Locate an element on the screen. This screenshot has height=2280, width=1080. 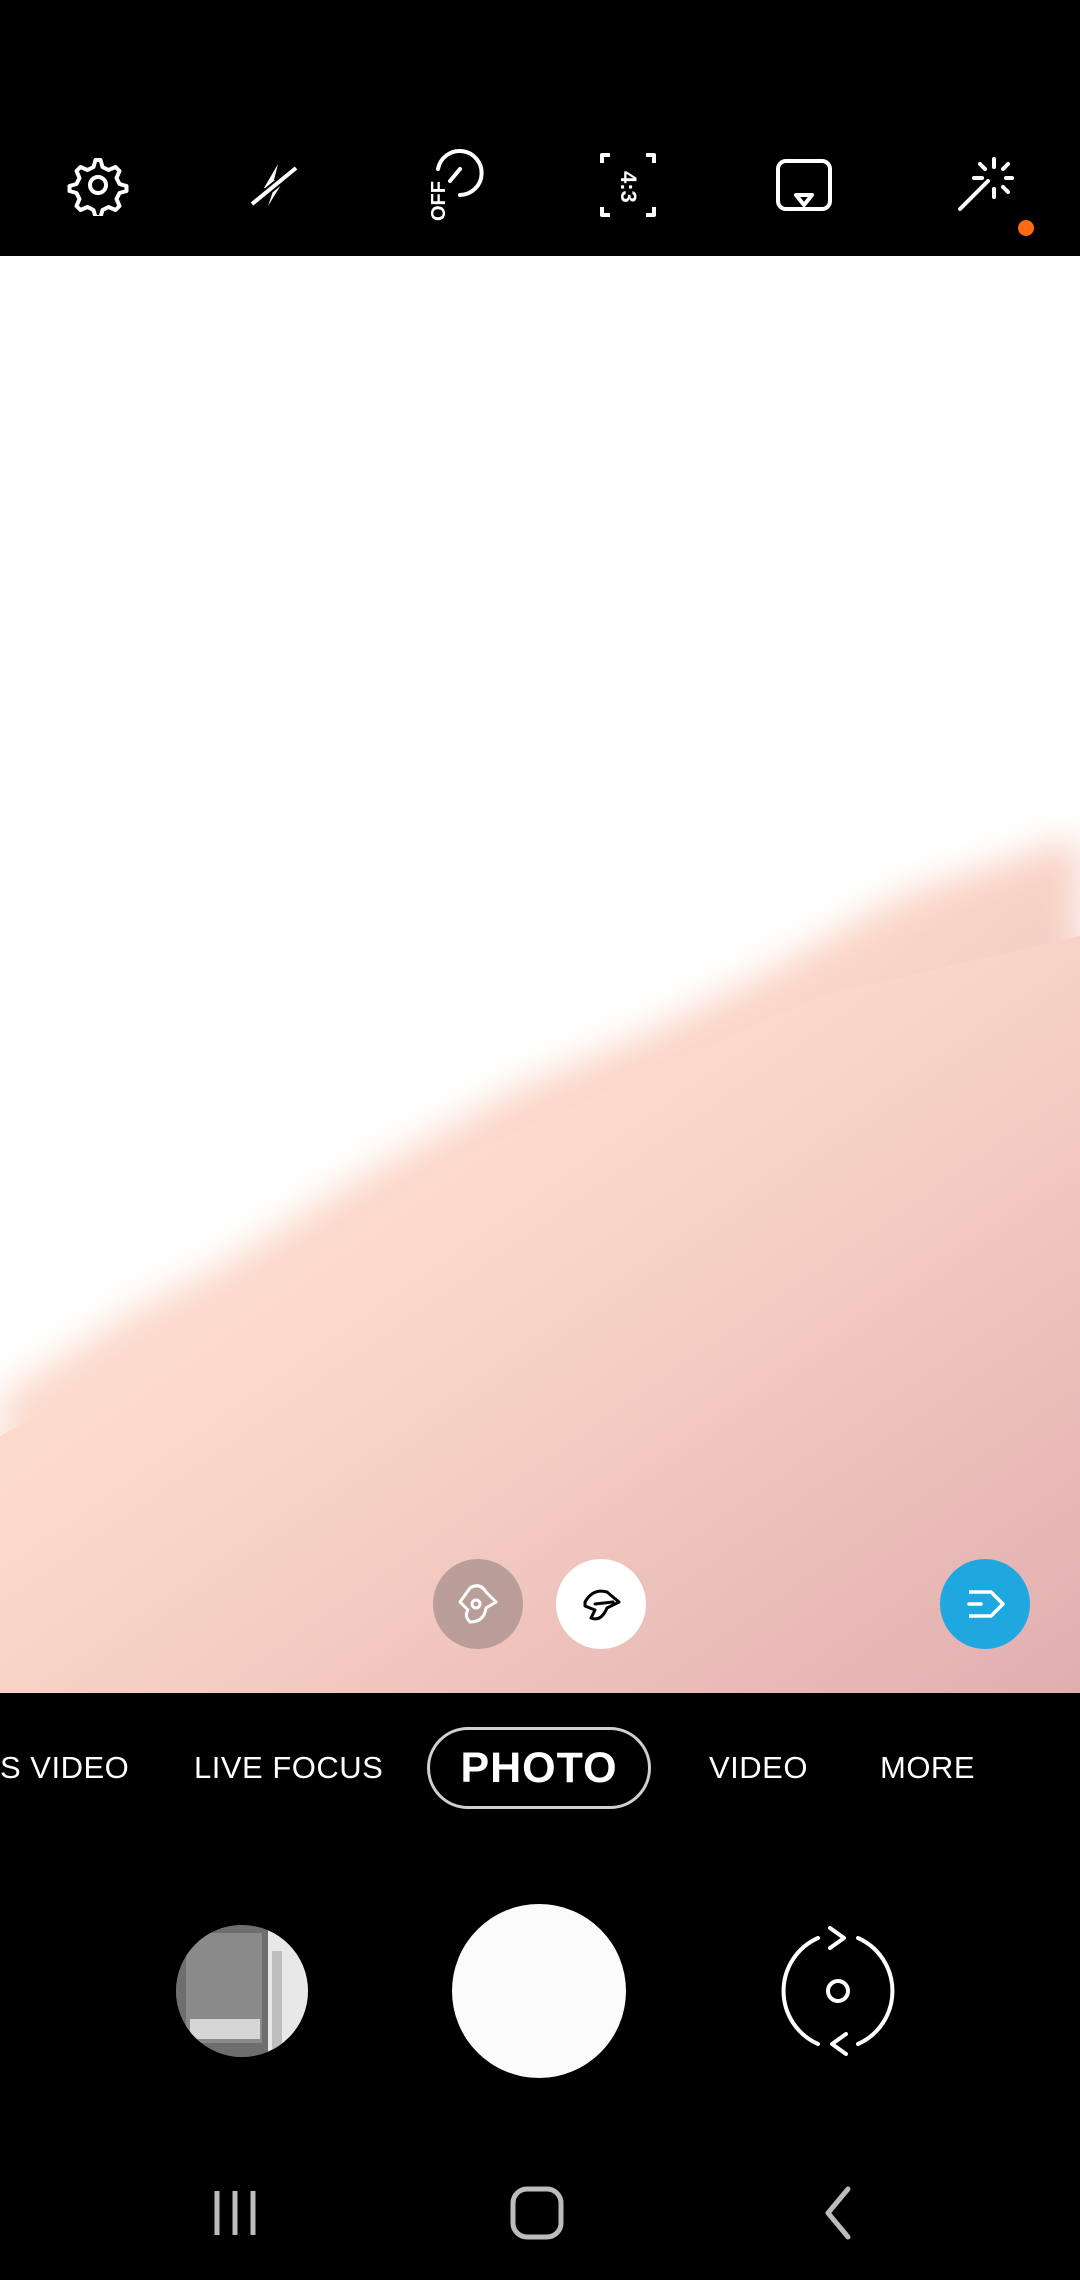
filters-button is located at coordinates (982, 185).